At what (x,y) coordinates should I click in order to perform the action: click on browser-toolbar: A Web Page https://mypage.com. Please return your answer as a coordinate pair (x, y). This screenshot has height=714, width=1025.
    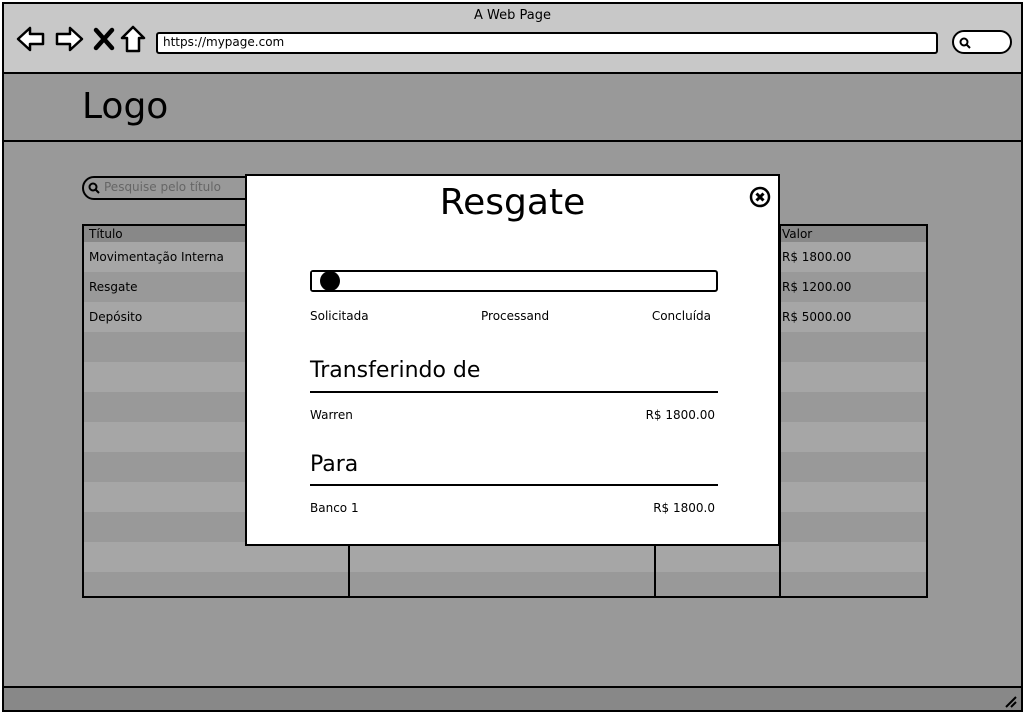
    Looking at the image, I should click on (512, 39).